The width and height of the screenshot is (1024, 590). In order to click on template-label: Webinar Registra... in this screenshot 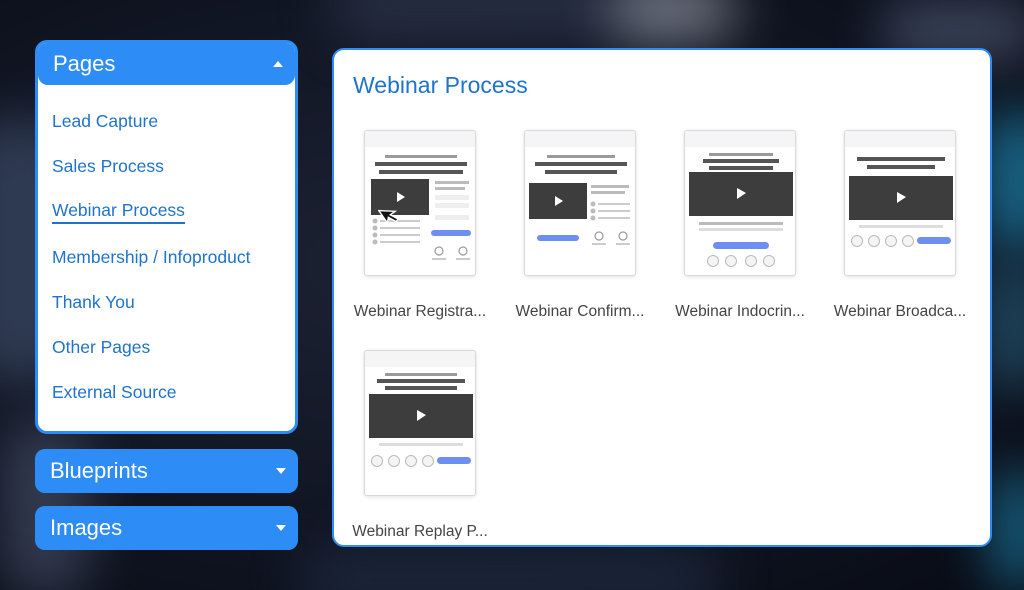, I will do `click(420, 311)`.